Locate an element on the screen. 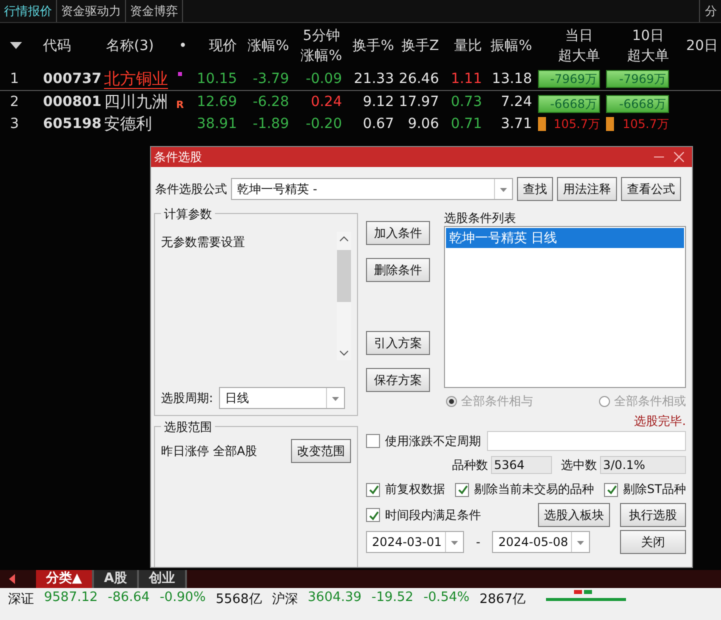  column-header: 现价 is located at coordinates (223, 46).